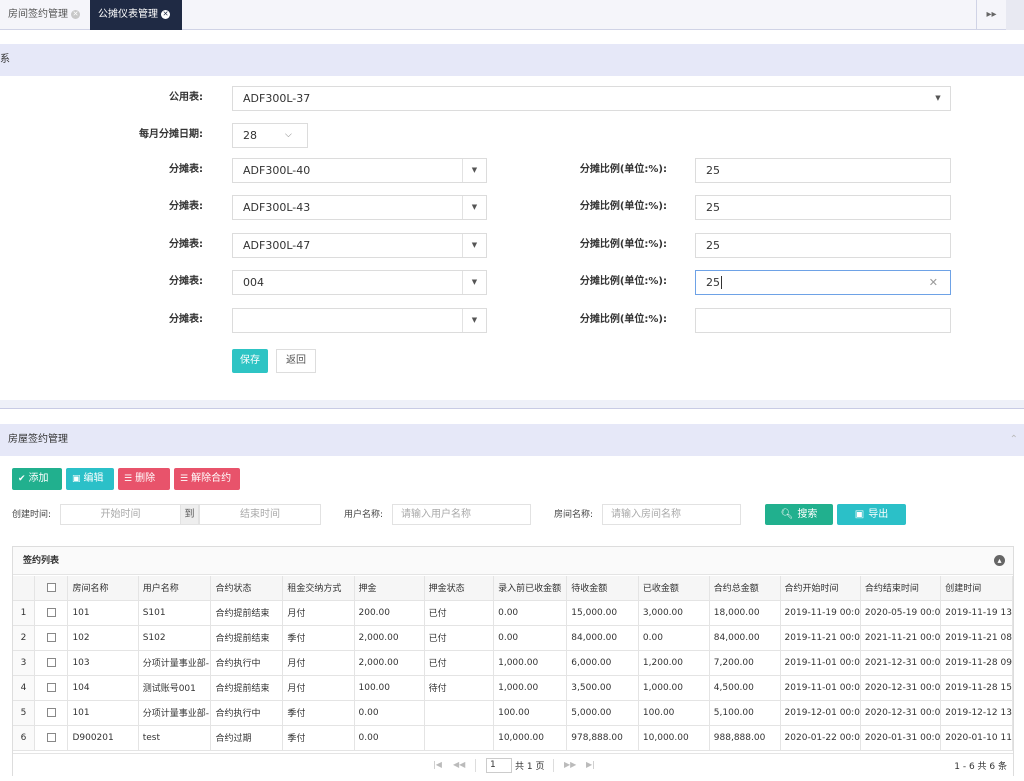 This screenshot has width=1024, height=781. What do you see at coordinates (459, 764) in the screenshot?
I see `prev-page-icon: ◀◀` at bounding box center [459, 764].